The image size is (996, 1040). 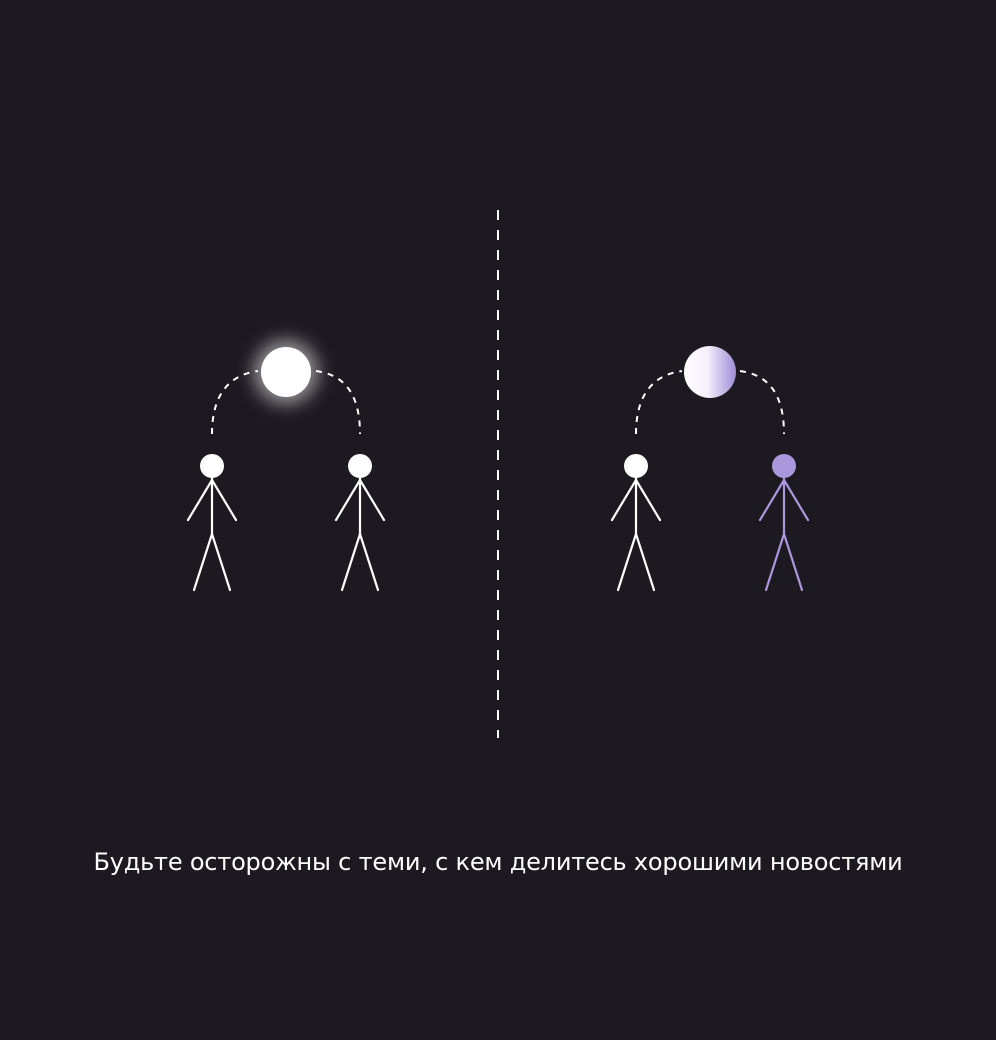 I want to click on stick-figure-purple-icon, so click(x=784, y=523).